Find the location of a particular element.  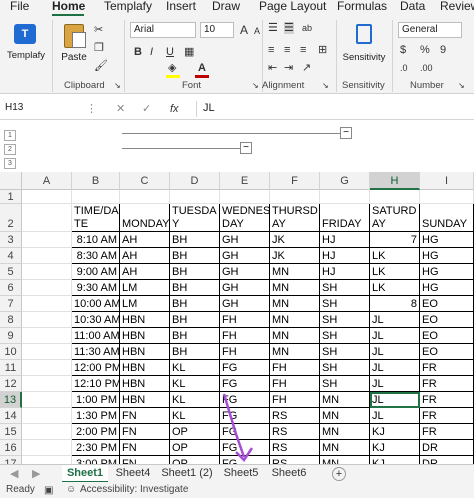

tab-page-layout: Page Layout is located at coordinates (292, 6).